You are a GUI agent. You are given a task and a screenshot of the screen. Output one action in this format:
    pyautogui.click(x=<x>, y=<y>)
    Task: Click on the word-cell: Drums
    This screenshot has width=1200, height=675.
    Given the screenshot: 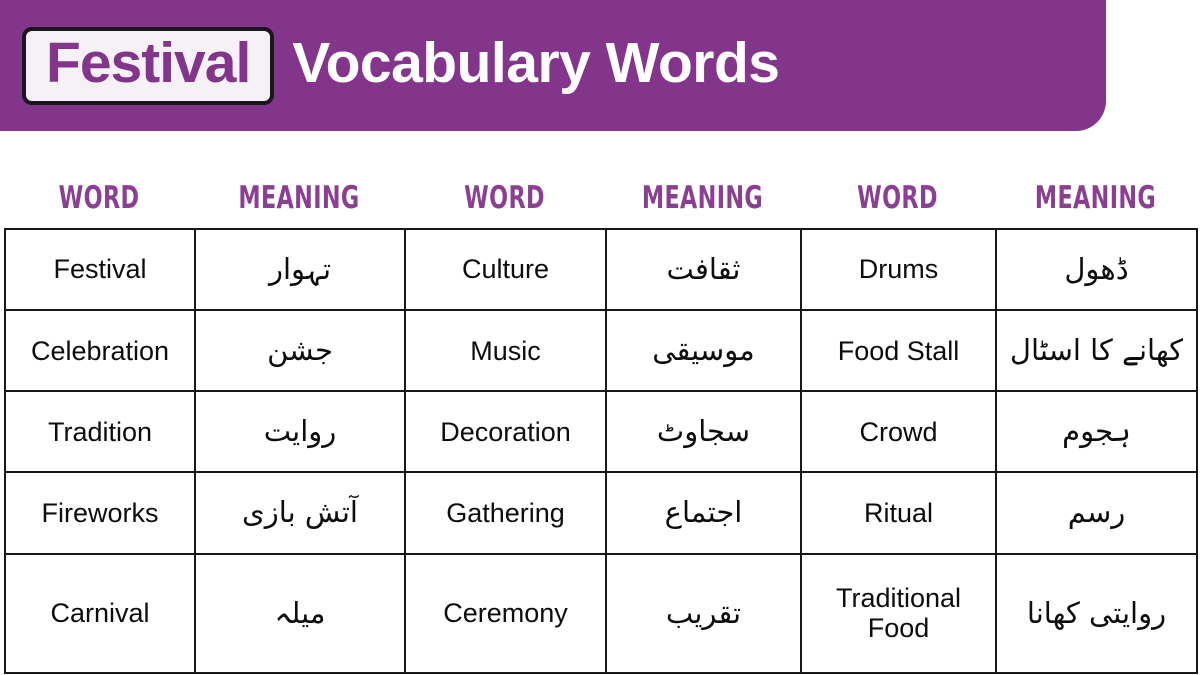 What is the action you would take?
    pyautogui.click(x=898, y=269)
    